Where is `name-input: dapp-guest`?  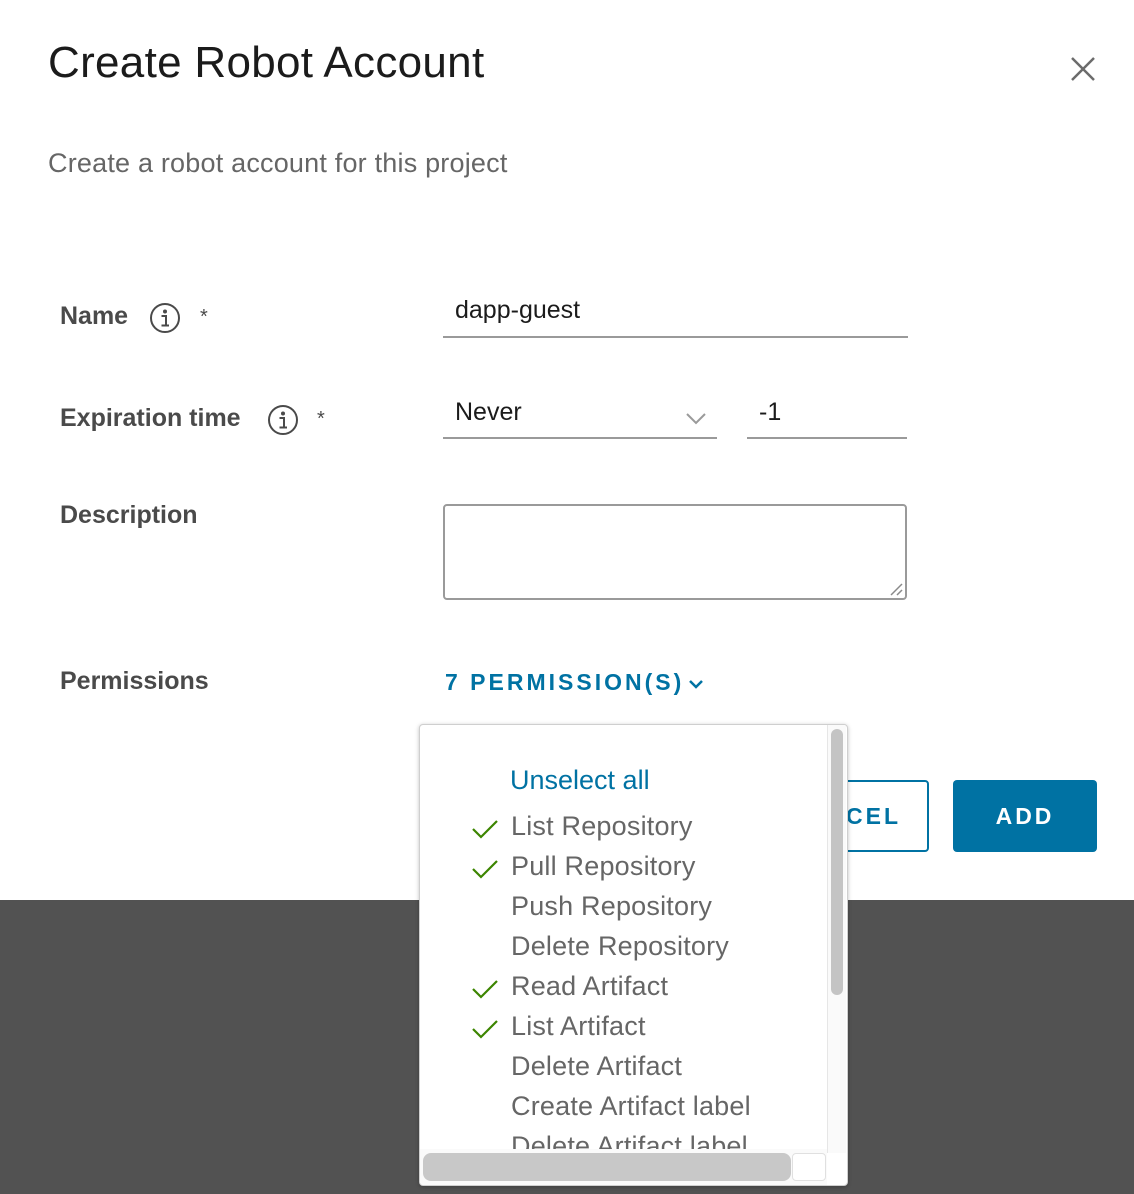 name-input: dapp-guest is located at coordinates (675, 317).